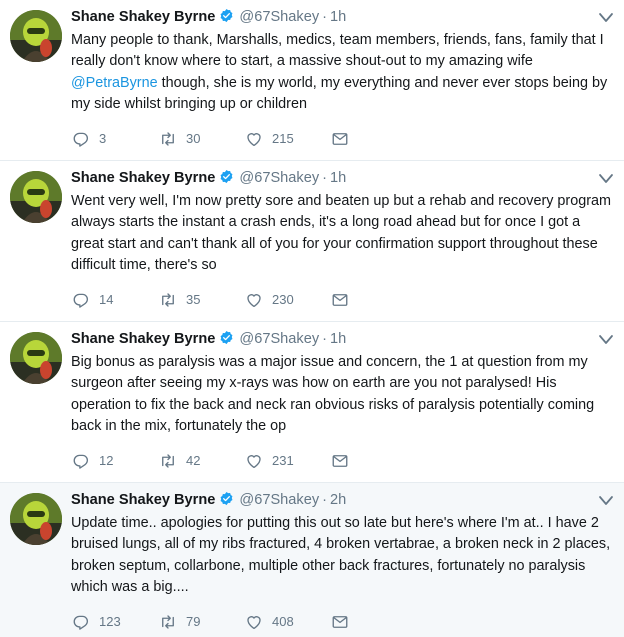  What do you see at coordinates (96, 622) in the screenshot?
I see `reply-button: 123` at bounding box center [96, 622].